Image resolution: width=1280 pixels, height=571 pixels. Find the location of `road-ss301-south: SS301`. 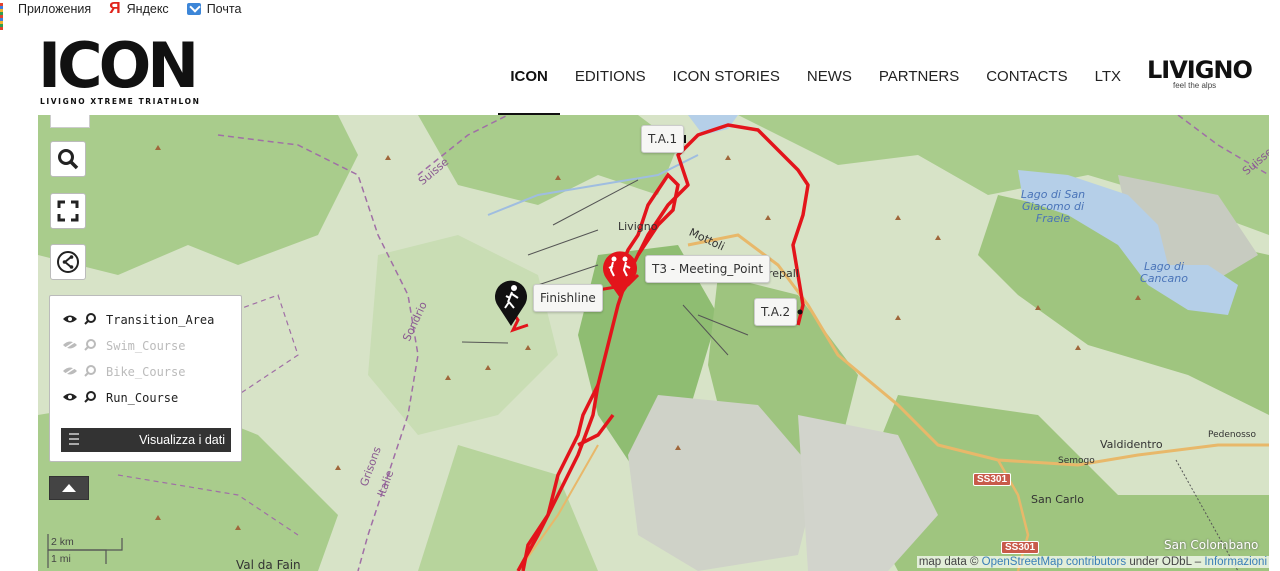

road-ss301-south: SS301 is located at coordinates (1020, 547).